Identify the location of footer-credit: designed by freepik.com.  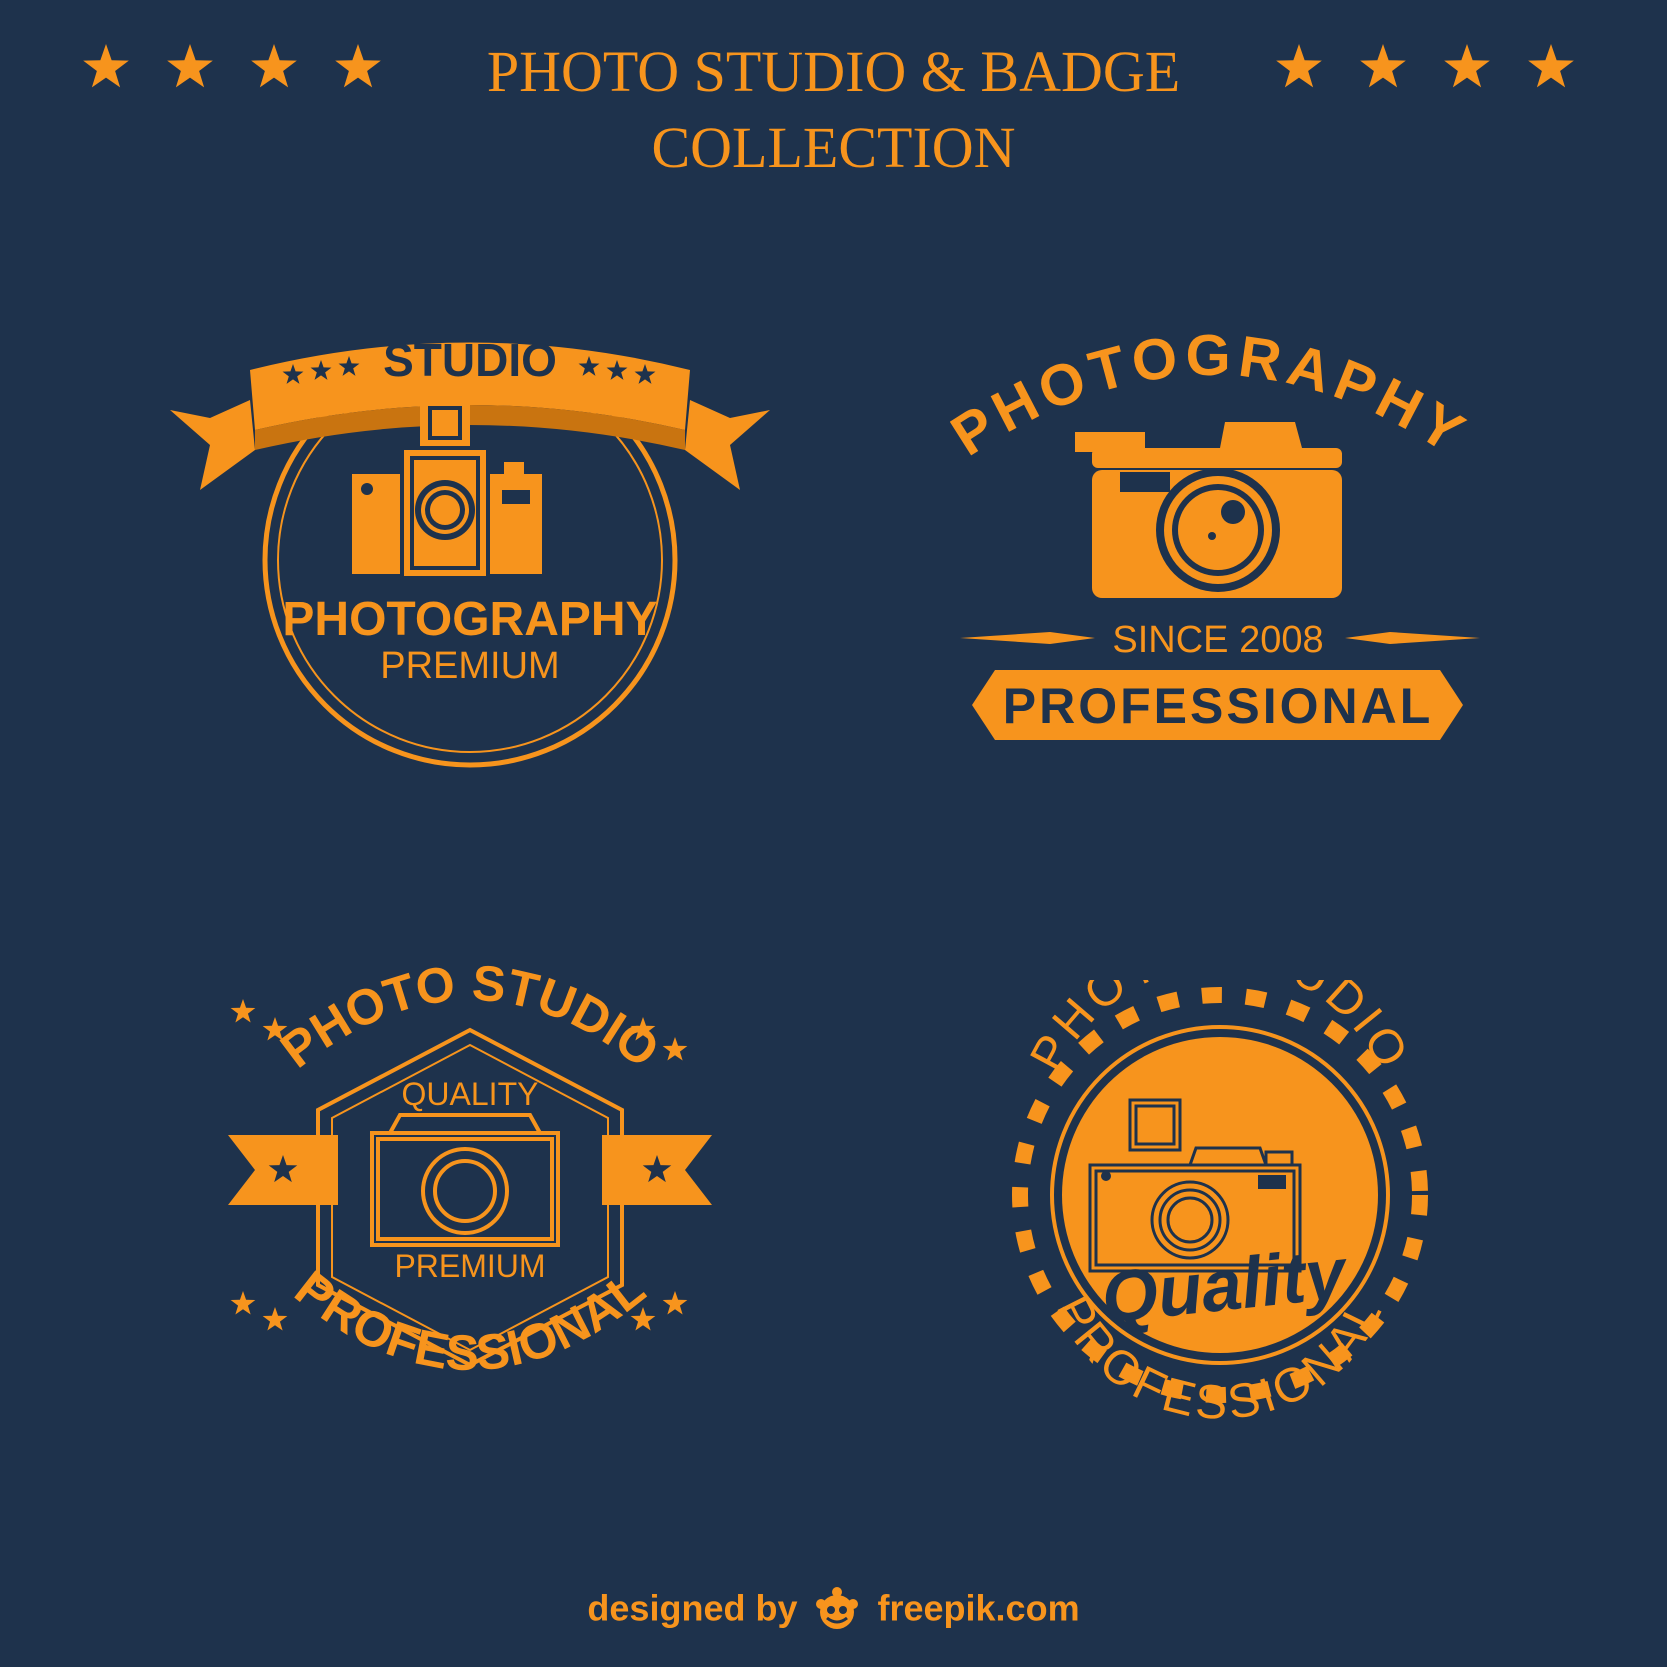
(833, 1607).